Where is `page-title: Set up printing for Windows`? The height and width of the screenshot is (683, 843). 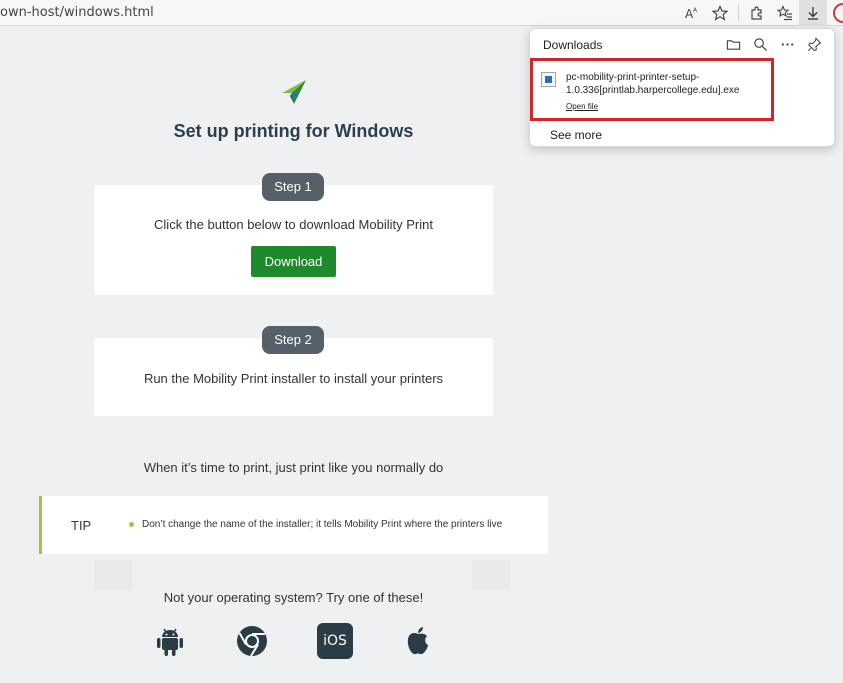
page-title: Set up printing for Windows is located at coordinates (293, 131).